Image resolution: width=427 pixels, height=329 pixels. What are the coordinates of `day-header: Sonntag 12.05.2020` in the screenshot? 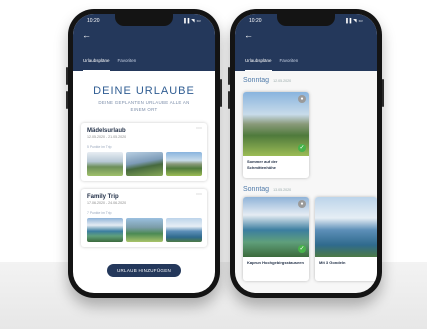 It's located at (310, 80).